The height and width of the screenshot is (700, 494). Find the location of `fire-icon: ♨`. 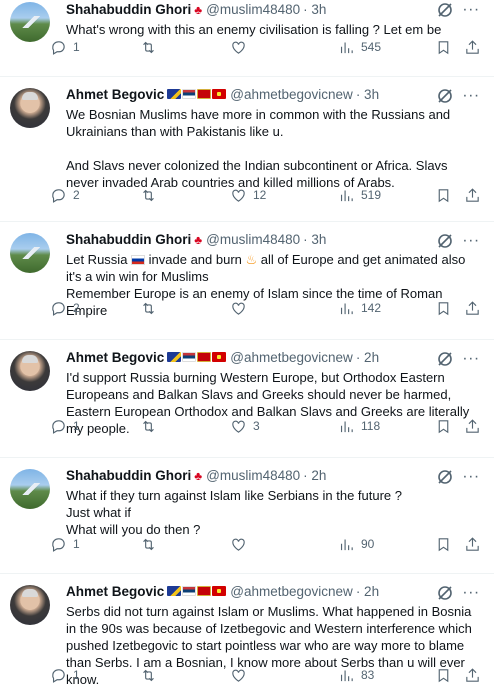

fire-icon: ♨ is located at coordinates (251, 259).